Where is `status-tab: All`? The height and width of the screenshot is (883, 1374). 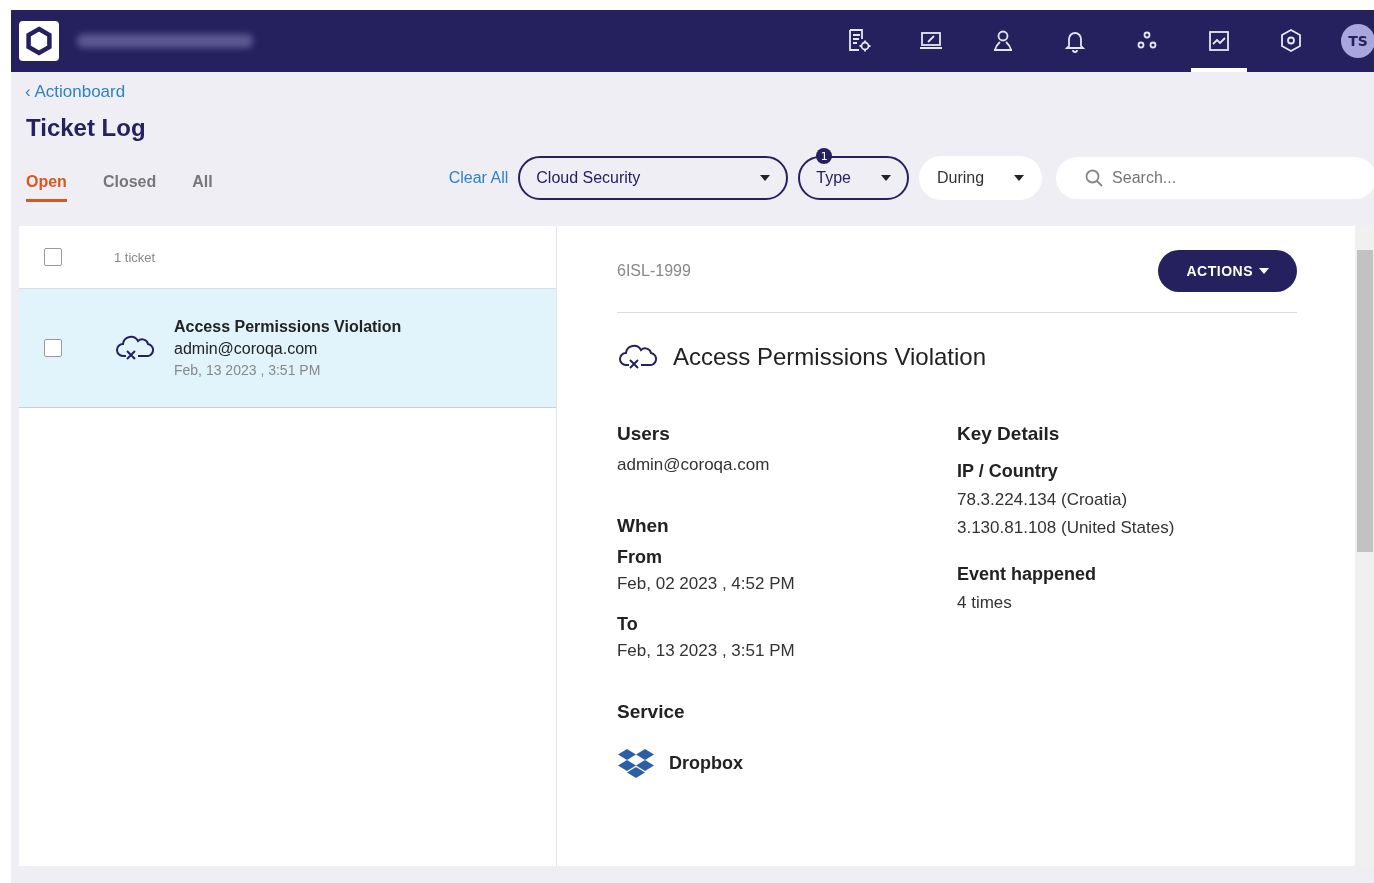 status-tab: All is located at coordinates (202, 183).